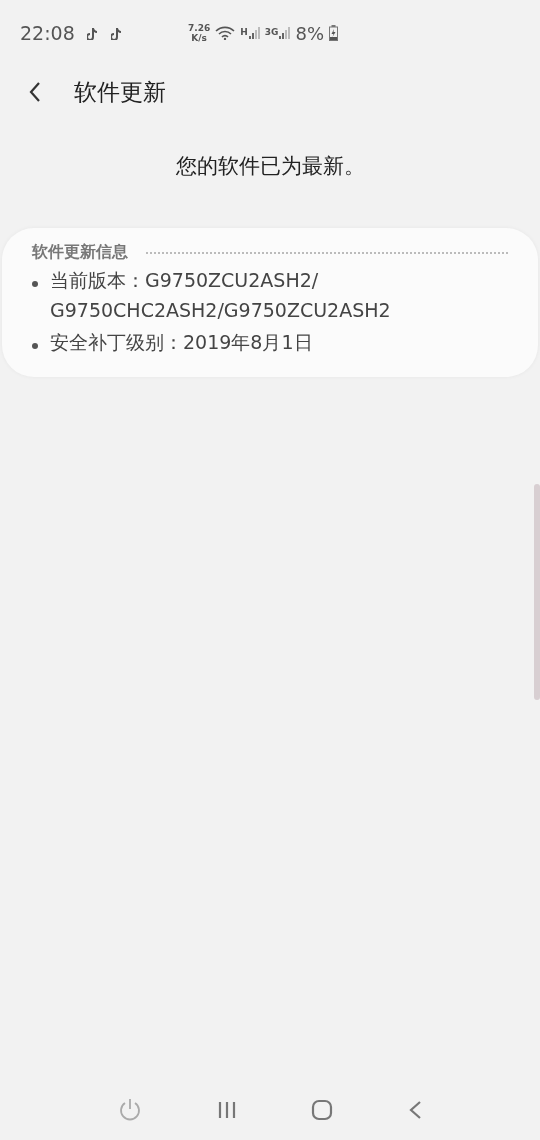  I want to click on back-icon, so click(415, 1110).